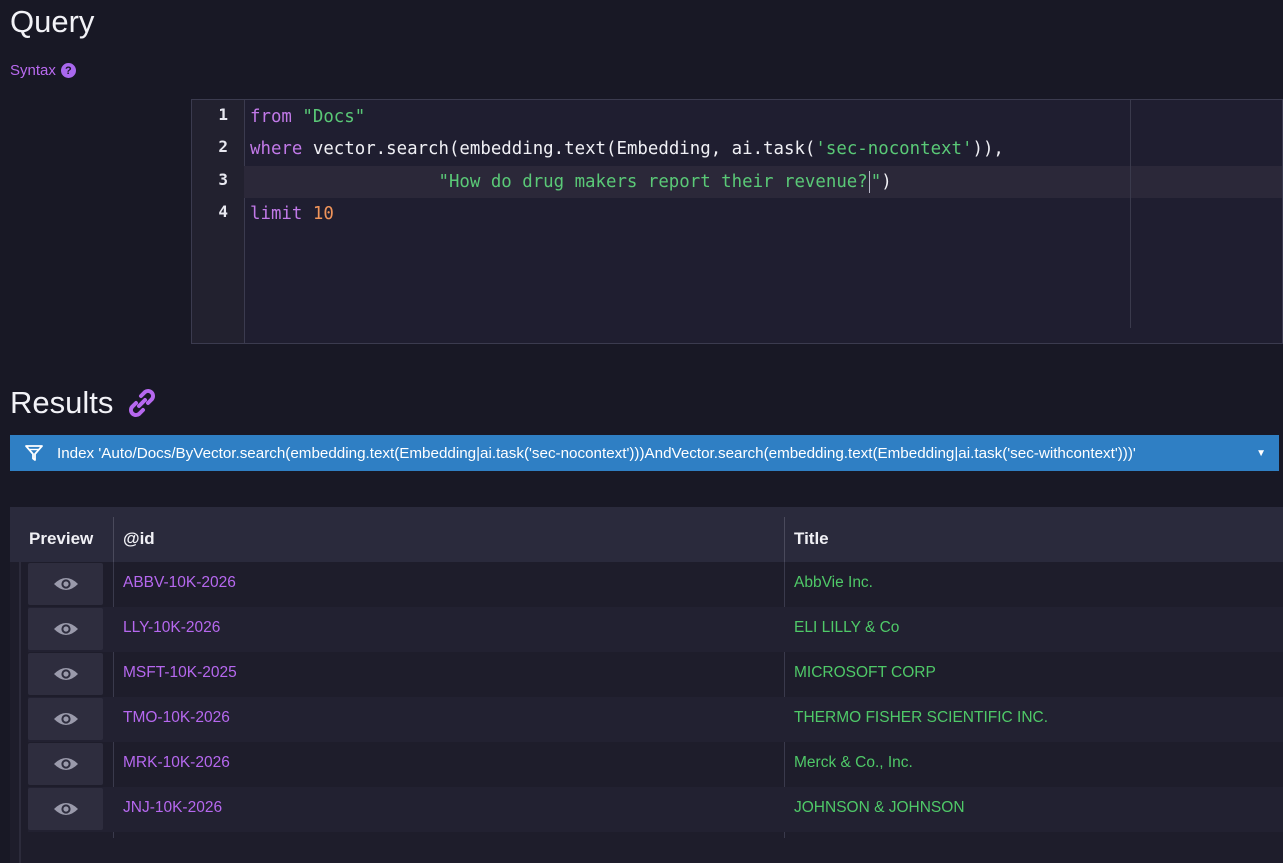 This screenshot has height=863, width=1283. What do you see at coordinates (33, 70) in the screenshot?
I see `syntax-label: Syntax` at bounding box center [33, 70].